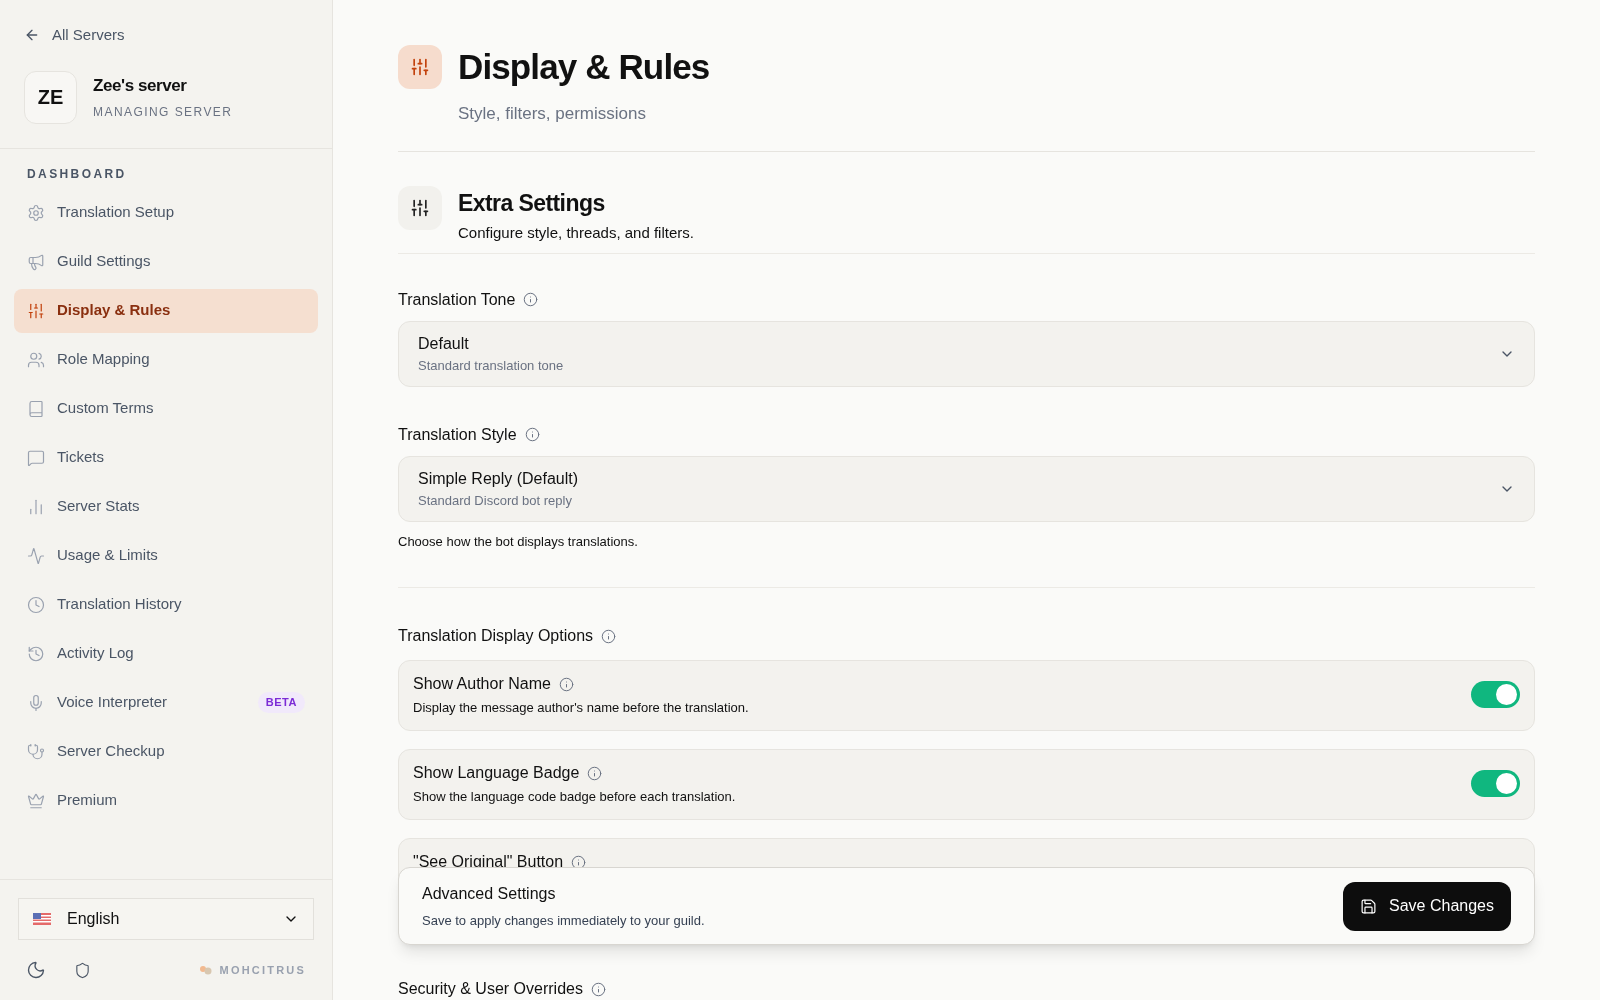 Image resolution: width=1600 pixels, height=1000 pixels. What do you see at coordinates (581, 708) in the screenshot?
I see `option-description: Display the message author's name before the translation.` at bounding box center [581, 708].